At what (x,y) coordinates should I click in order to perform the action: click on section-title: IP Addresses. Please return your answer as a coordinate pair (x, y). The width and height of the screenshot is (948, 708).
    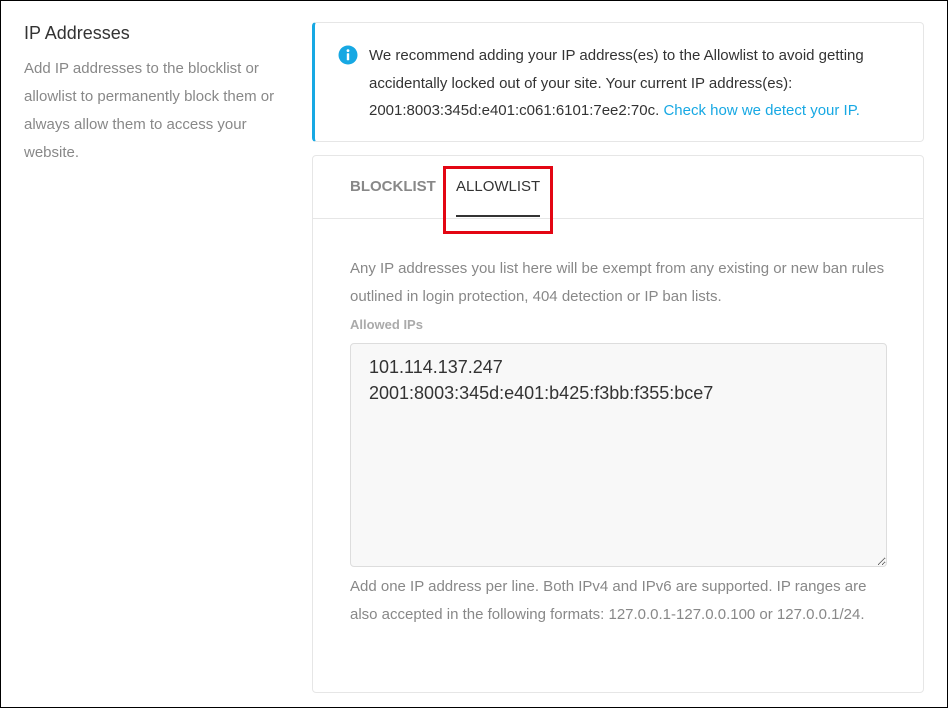
    Looking at the image, I should click on (77, 33).